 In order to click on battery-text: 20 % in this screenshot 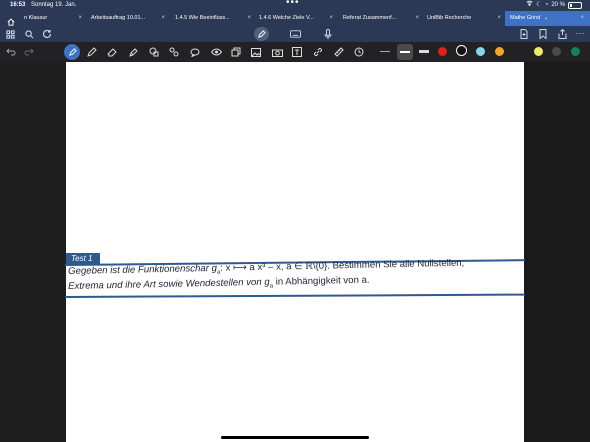, I will do `click(558, 5)`.